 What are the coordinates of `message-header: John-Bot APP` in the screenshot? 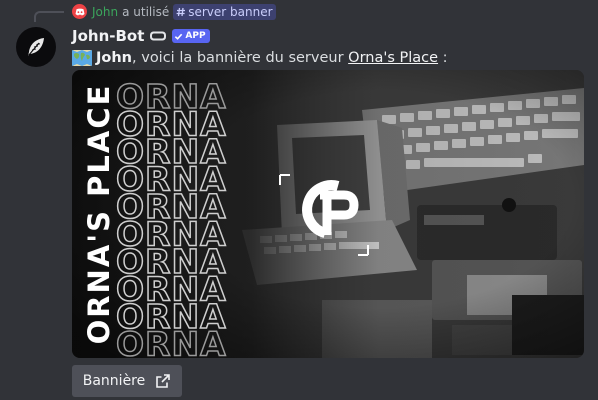 It's located at (141, 36).